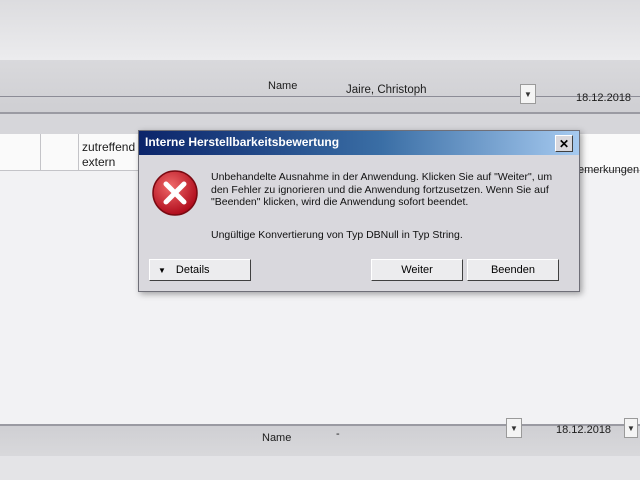 The image size is (640, 480). What do you see at coordinates (283, 86) in the screenshot?
I see `name-label: Name` at bounding box center [283, 86].